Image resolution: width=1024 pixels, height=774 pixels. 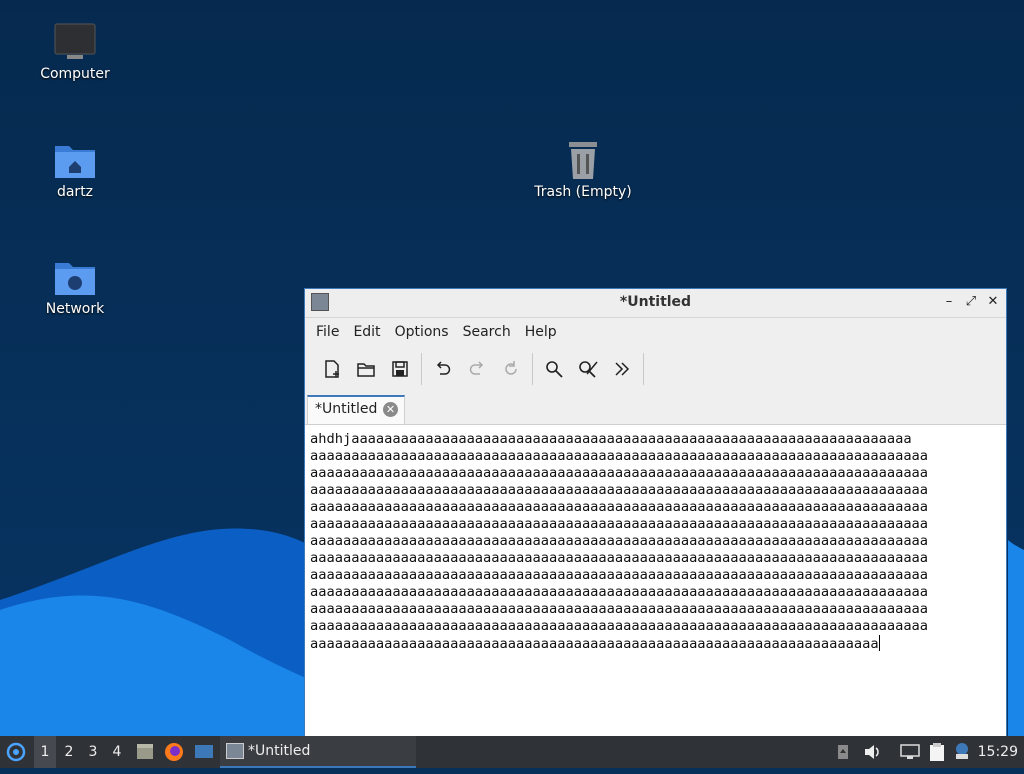 What do you see at coordinates (117, 752) in the screenshot?
I see `workspace-4: 4` at bounding box center [117, 752].